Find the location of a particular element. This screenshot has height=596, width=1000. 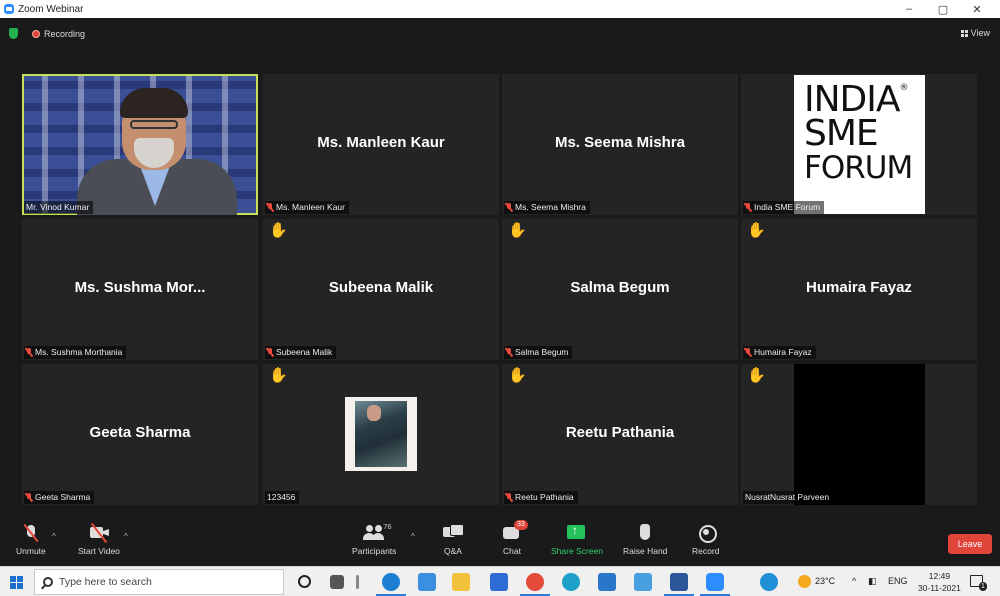

participant-name-label: India SME Forum is located at coordinates (784, 207).